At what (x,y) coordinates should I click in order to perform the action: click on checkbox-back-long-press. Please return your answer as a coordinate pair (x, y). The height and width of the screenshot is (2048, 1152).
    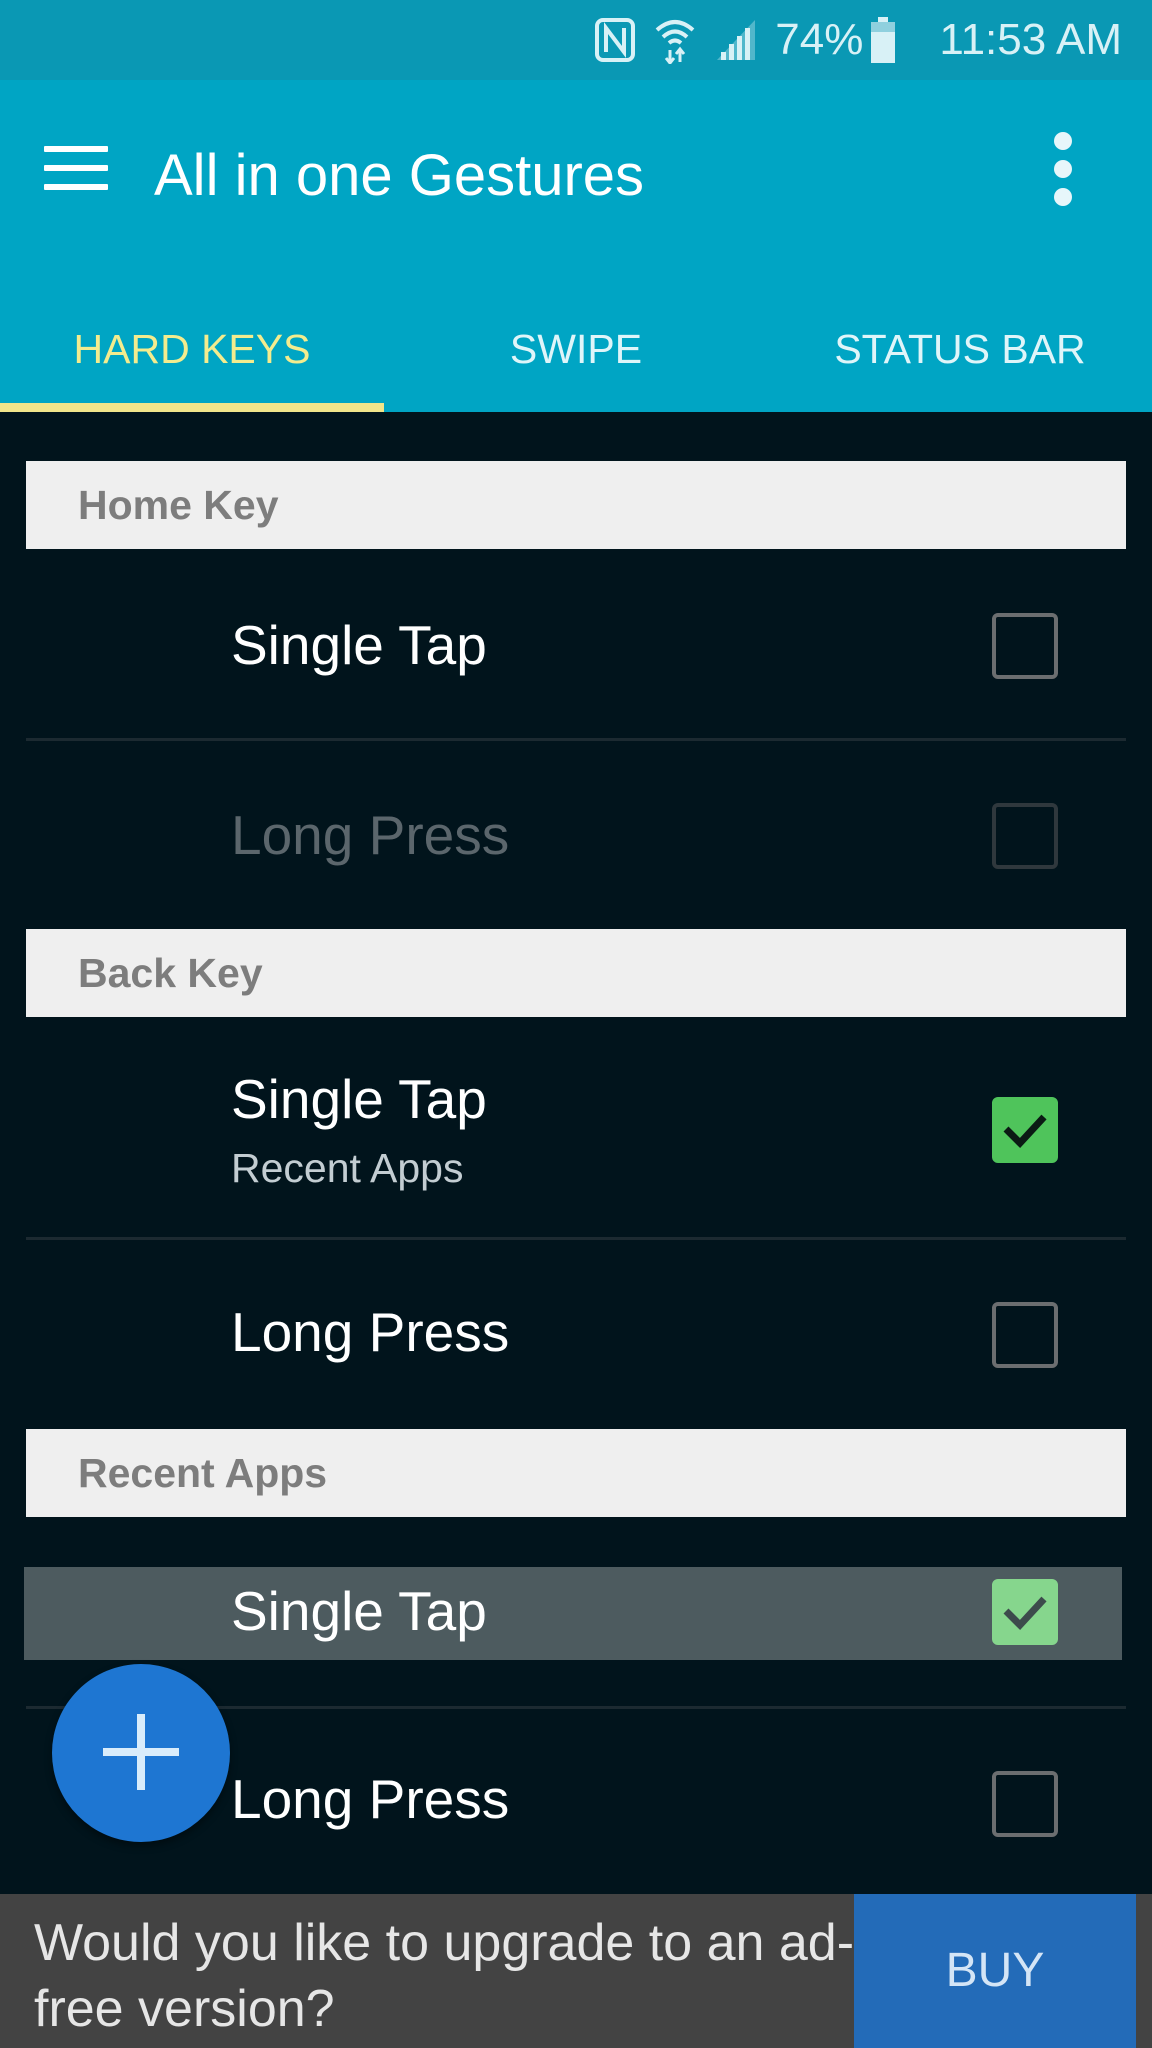
    Looking at the image, I should click on (1025, 1335).